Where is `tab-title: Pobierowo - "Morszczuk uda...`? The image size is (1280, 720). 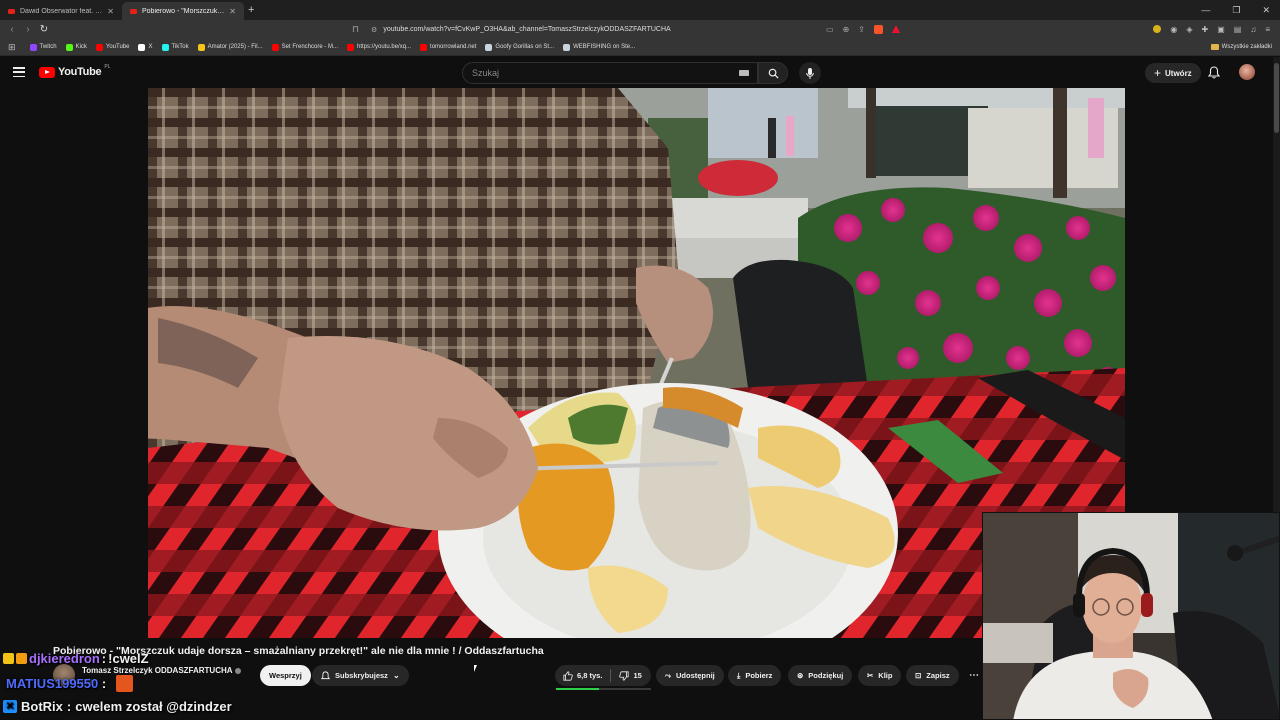
tab-title: Pobierowo - "Morszczuk uda... is located at coordinates (183, 11).